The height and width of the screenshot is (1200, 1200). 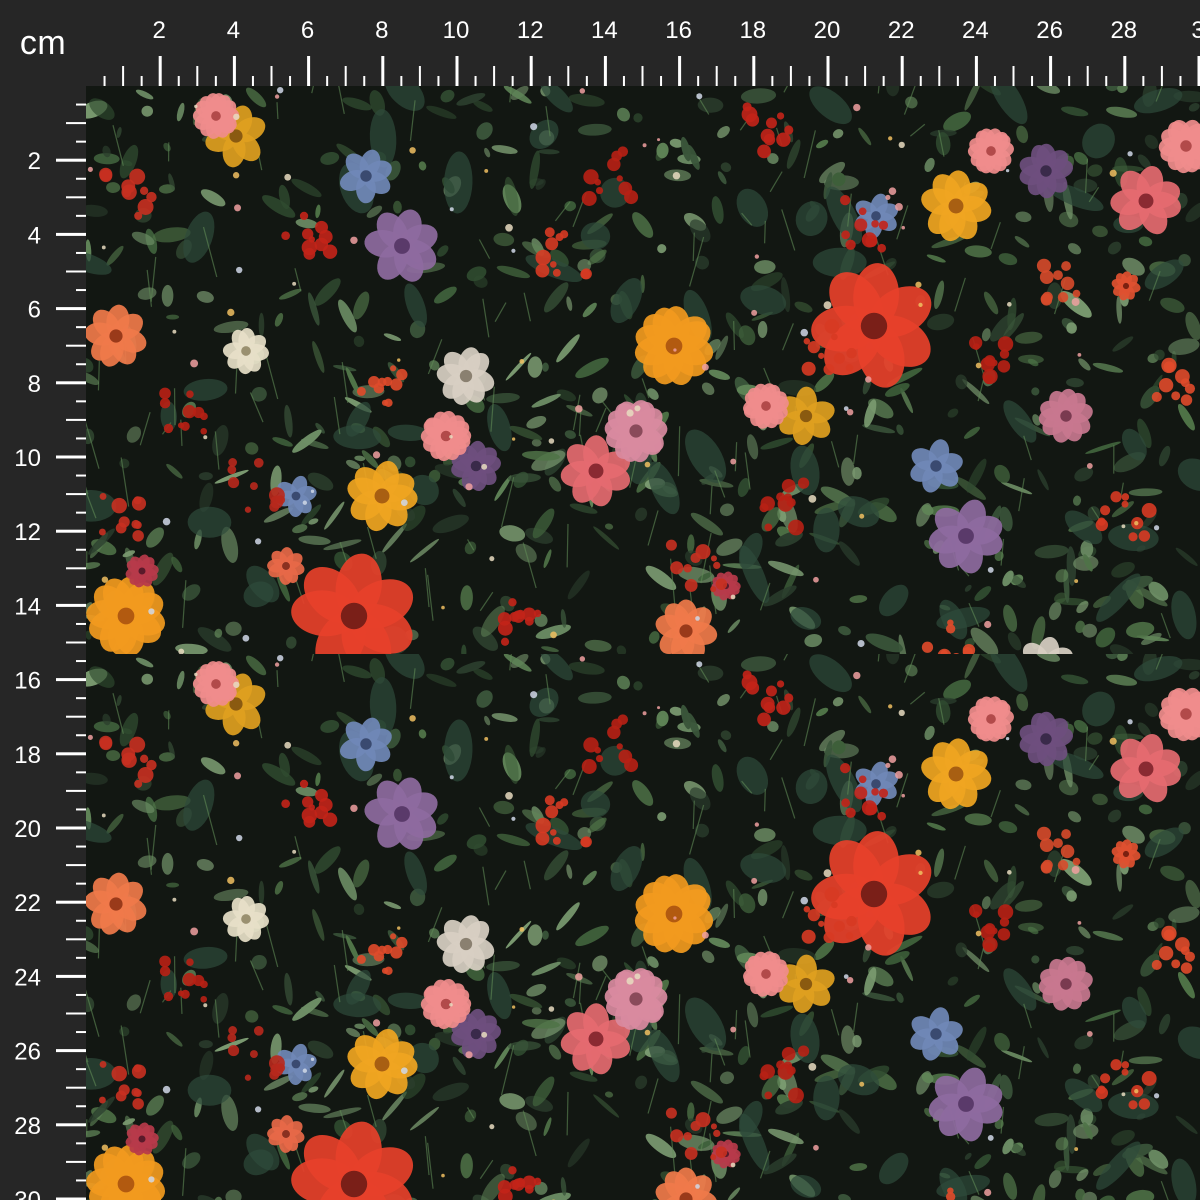 What do you see at coordinates (678, 30) in the screenshot?
I see `top-ruler-label: 16` at bounding box center [678, 30].